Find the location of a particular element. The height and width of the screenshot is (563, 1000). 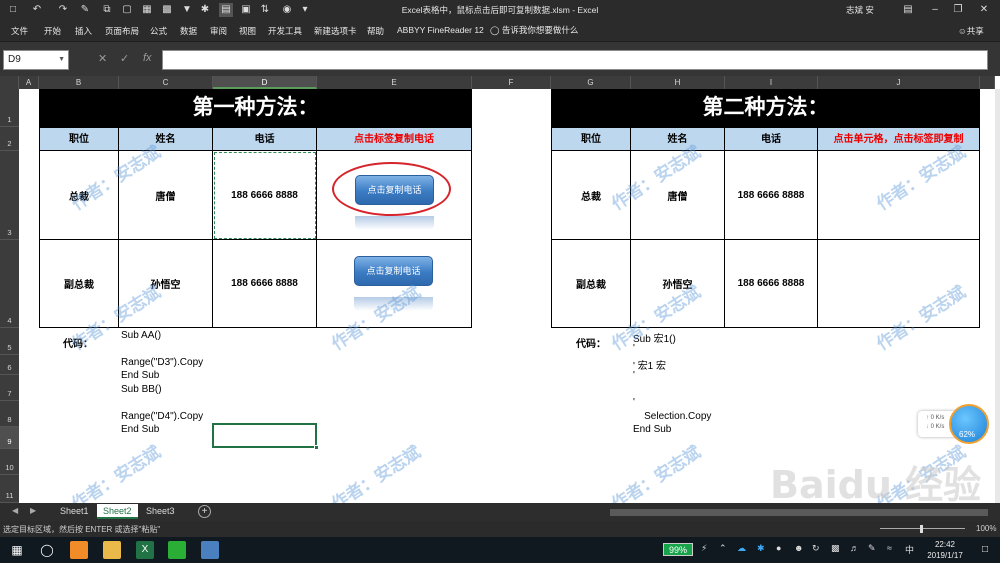

tab-formulas: 公式 is located at coordinates (158, 31).